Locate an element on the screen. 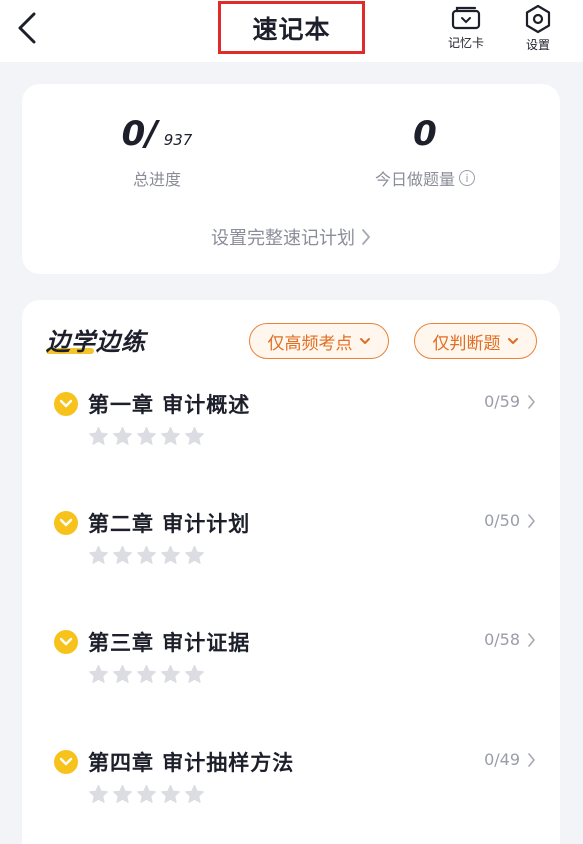  info-icon: i is located at coordinates (467, 178).